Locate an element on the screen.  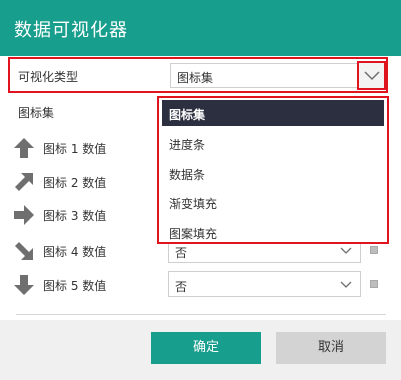
dialog-title: 数据可视化器 is located at coordinates (71, 30).